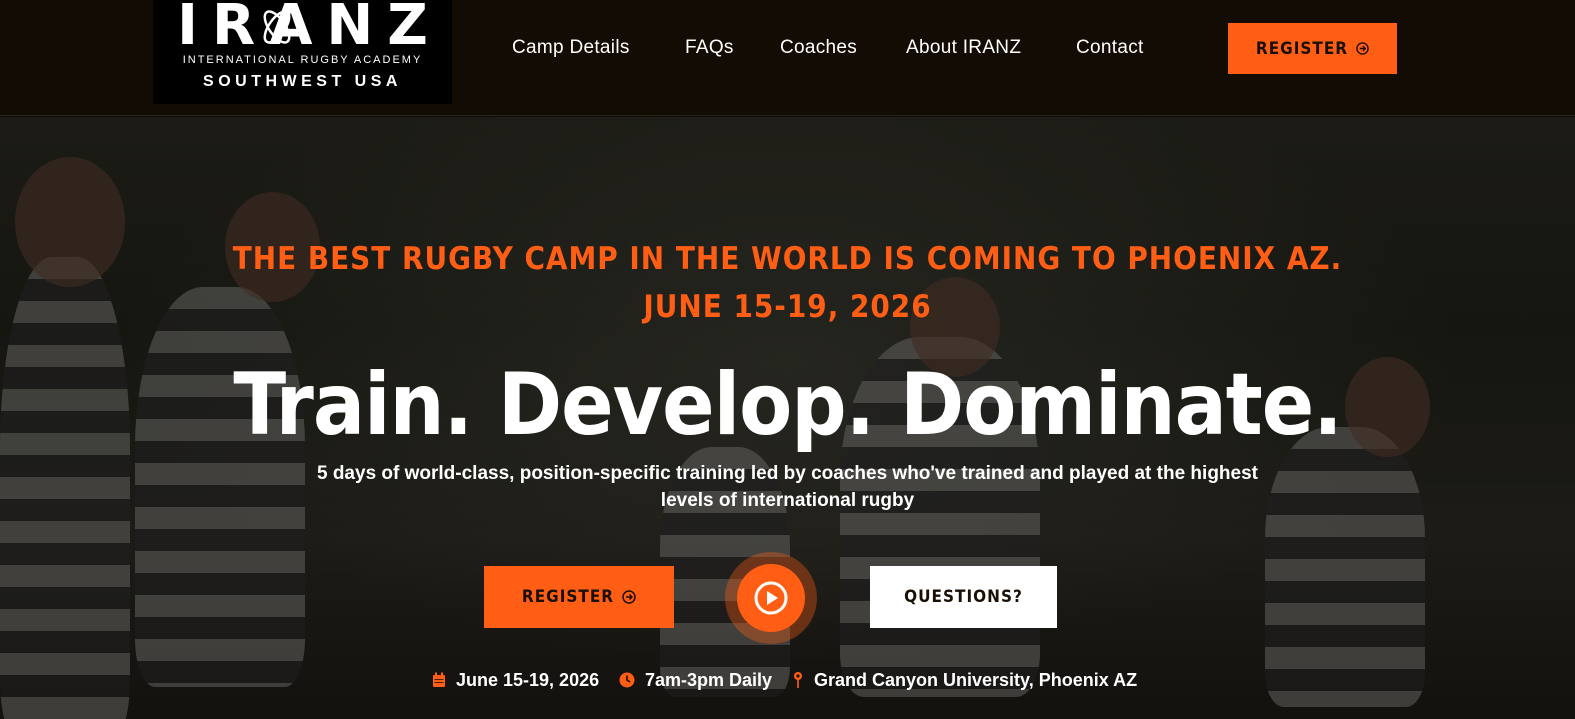  I want to click on nav-camp-details: Camp Details, so click(571, 48).